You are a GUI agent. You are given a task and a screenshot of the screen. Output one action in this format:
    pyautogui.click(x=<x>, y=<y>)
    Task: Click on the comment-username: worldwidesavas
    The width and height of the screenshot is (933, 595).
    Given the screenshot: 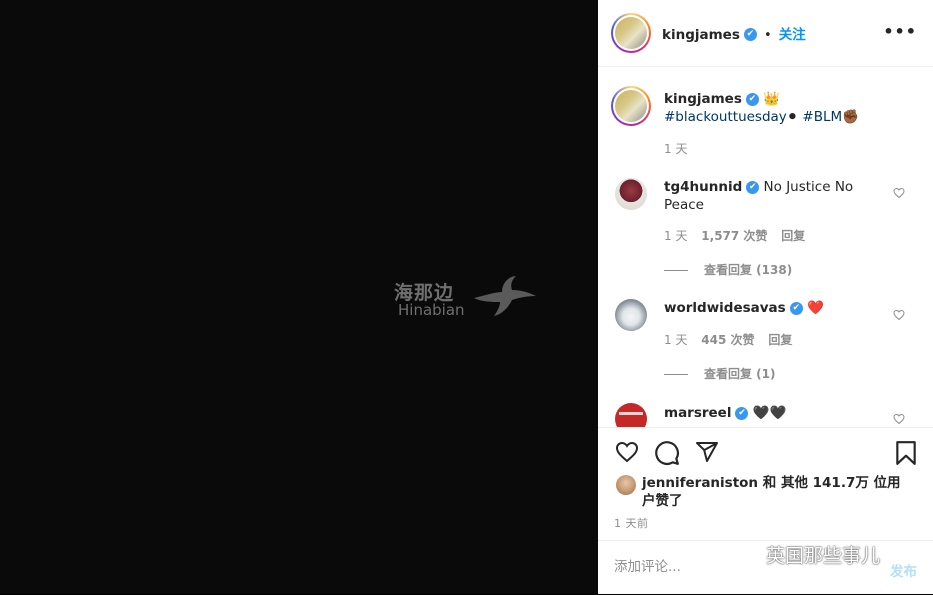 What is the action you would take?
    pyautogui.click(x=725, y=308)
    